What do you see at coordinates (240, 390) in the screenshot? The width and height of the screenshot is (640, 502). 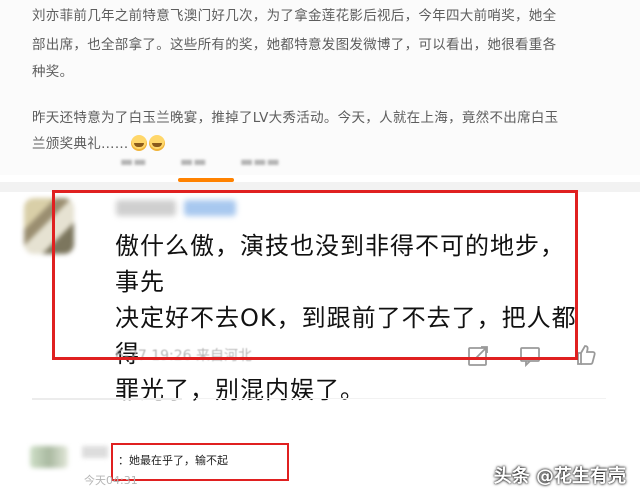 I see `comment-line: 罪光了，别混内娱了。` at bounding box center [240, 390].